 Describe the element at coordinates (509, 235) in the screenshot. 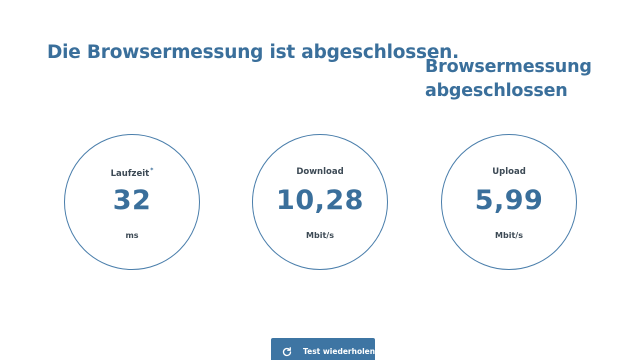

I see `upload-unit: Mbit/s` at that location.